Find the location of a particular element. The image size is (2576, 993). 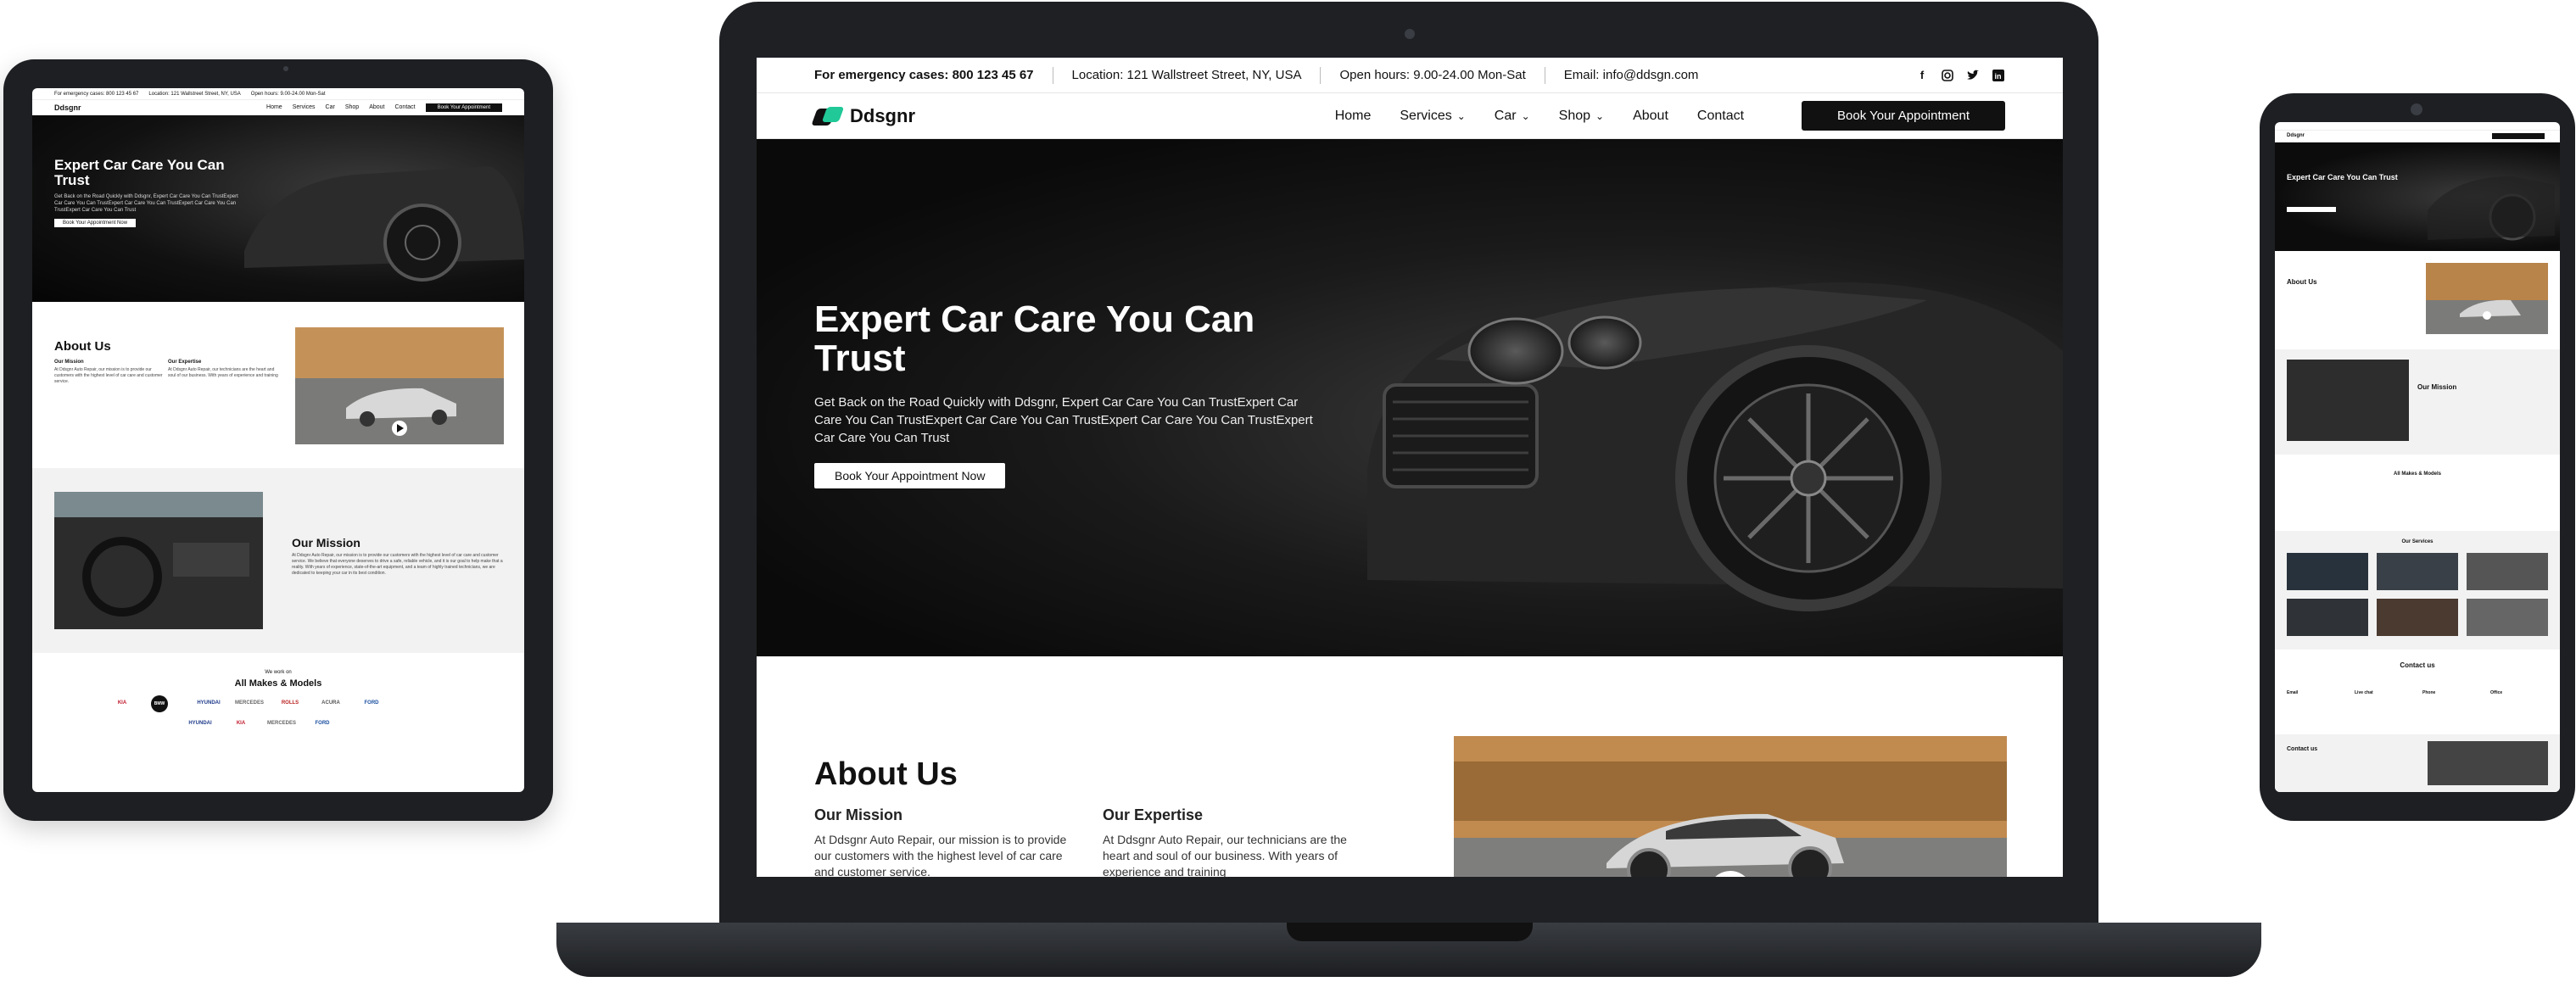

tablet-nav-car: Car is located at coordinates (330, 107).